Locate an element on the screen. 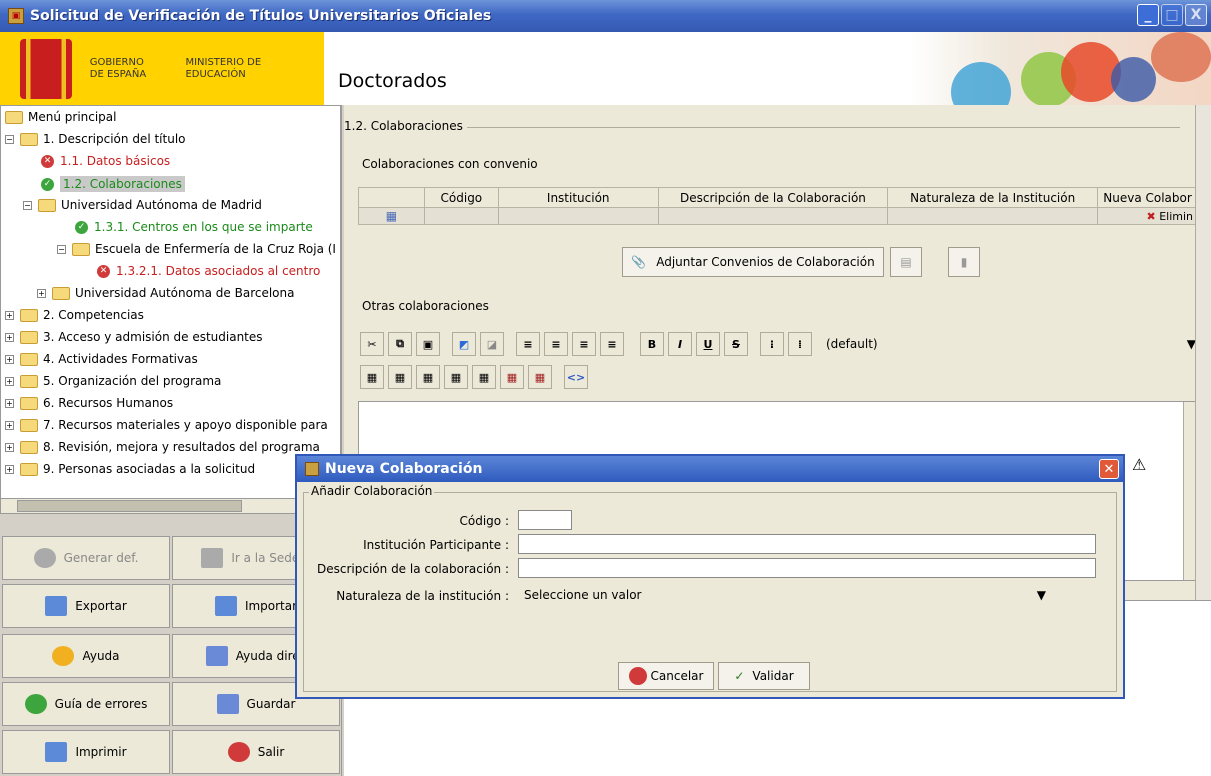  image-alt-icon: ◪ is located at coordinates (492, 344).